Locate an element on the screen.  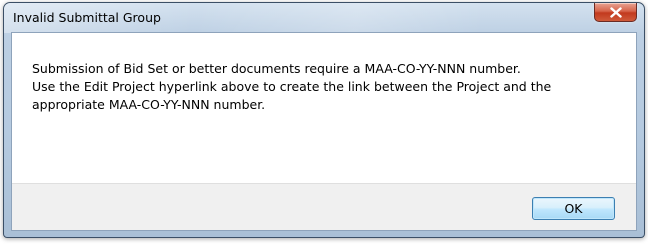
title-bar: Invalid Submittal Group is located at coordinates (324, 18).